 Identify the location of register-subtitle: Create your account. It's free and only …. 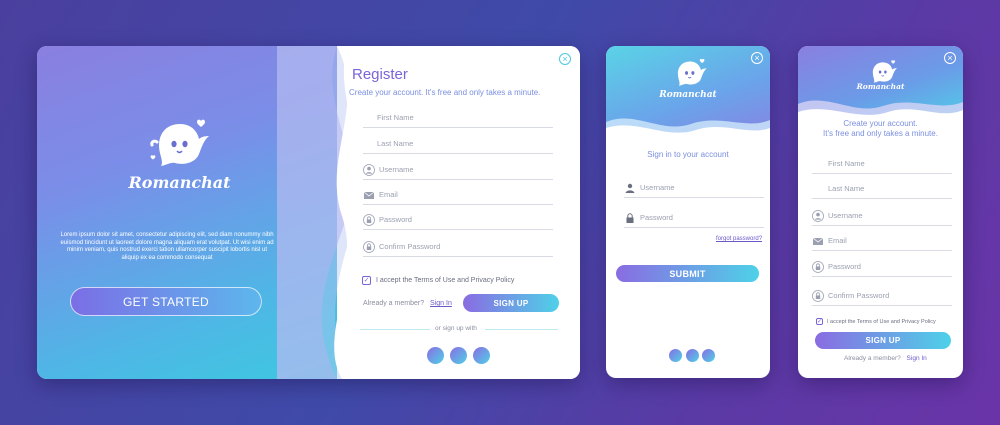
(445, 92).